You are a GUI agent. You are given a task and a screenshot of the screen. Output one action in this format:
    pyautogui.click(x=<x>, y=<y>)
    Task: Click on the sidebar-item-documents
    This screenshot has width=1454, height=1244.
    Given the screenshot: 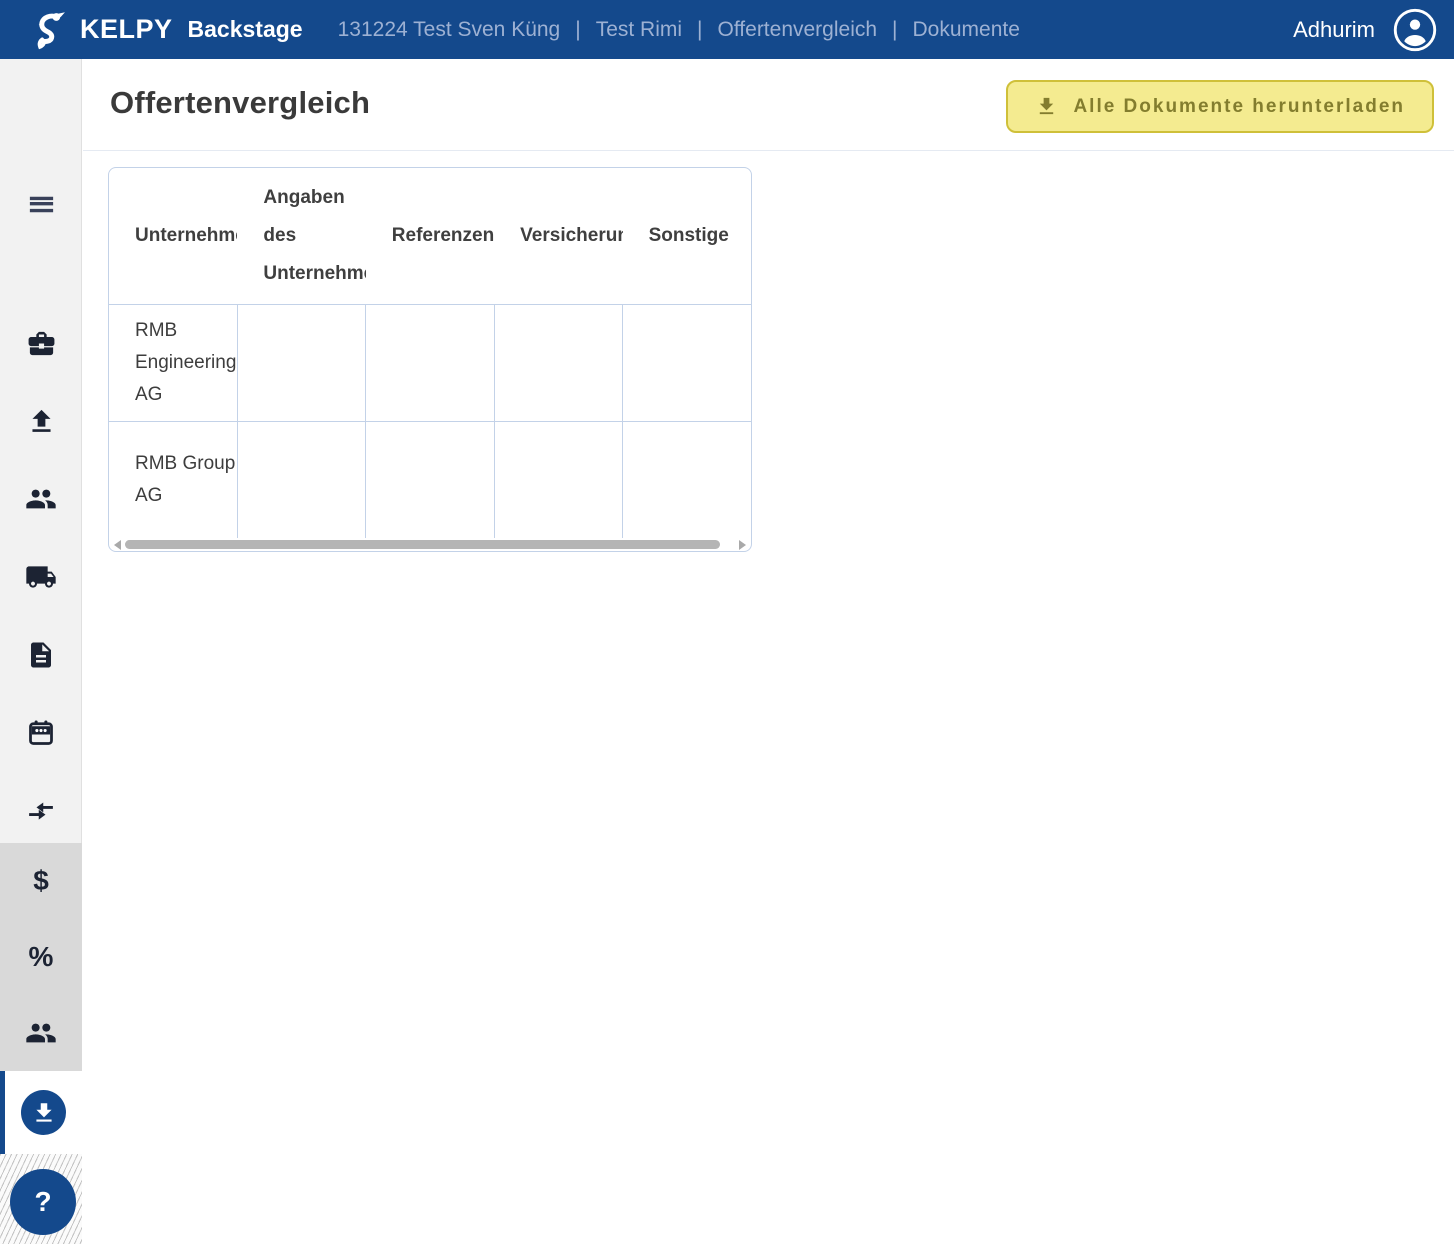 What is the action you would take?
    pyautogui.click(x=41, y=655)
    